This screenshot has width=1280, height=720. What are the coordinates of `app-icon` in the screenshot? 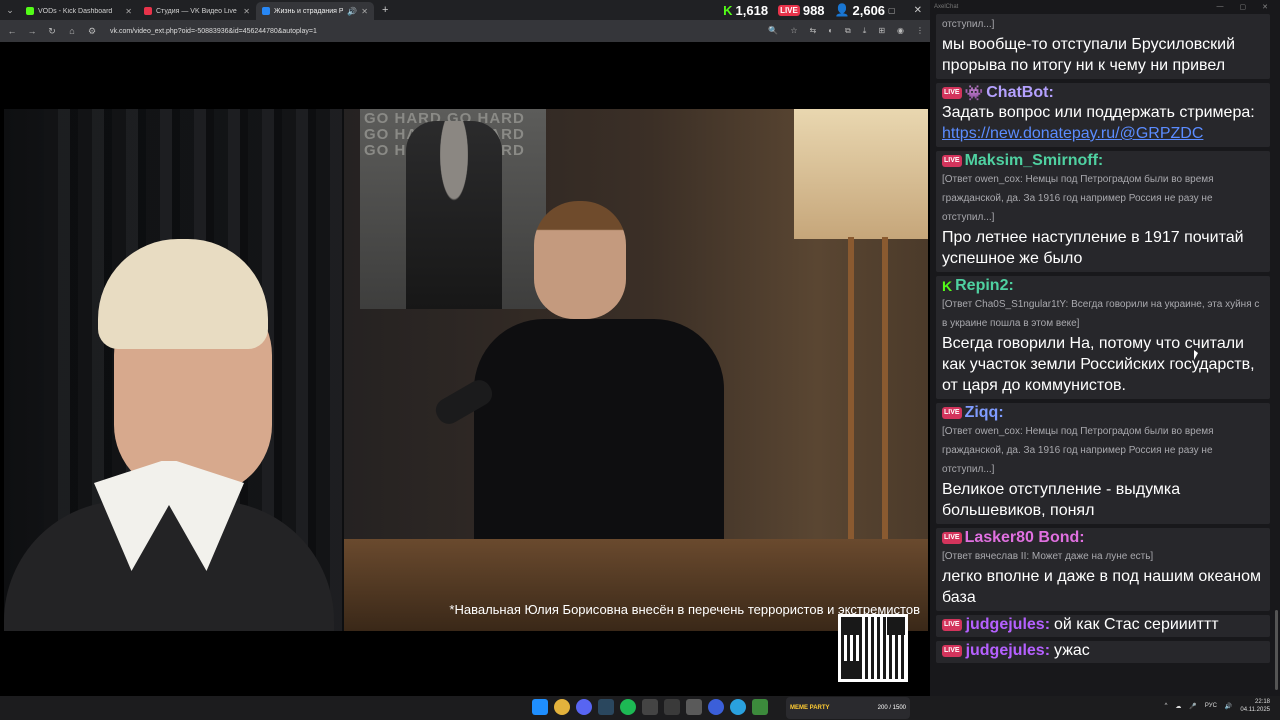 It's located at (672, 707).